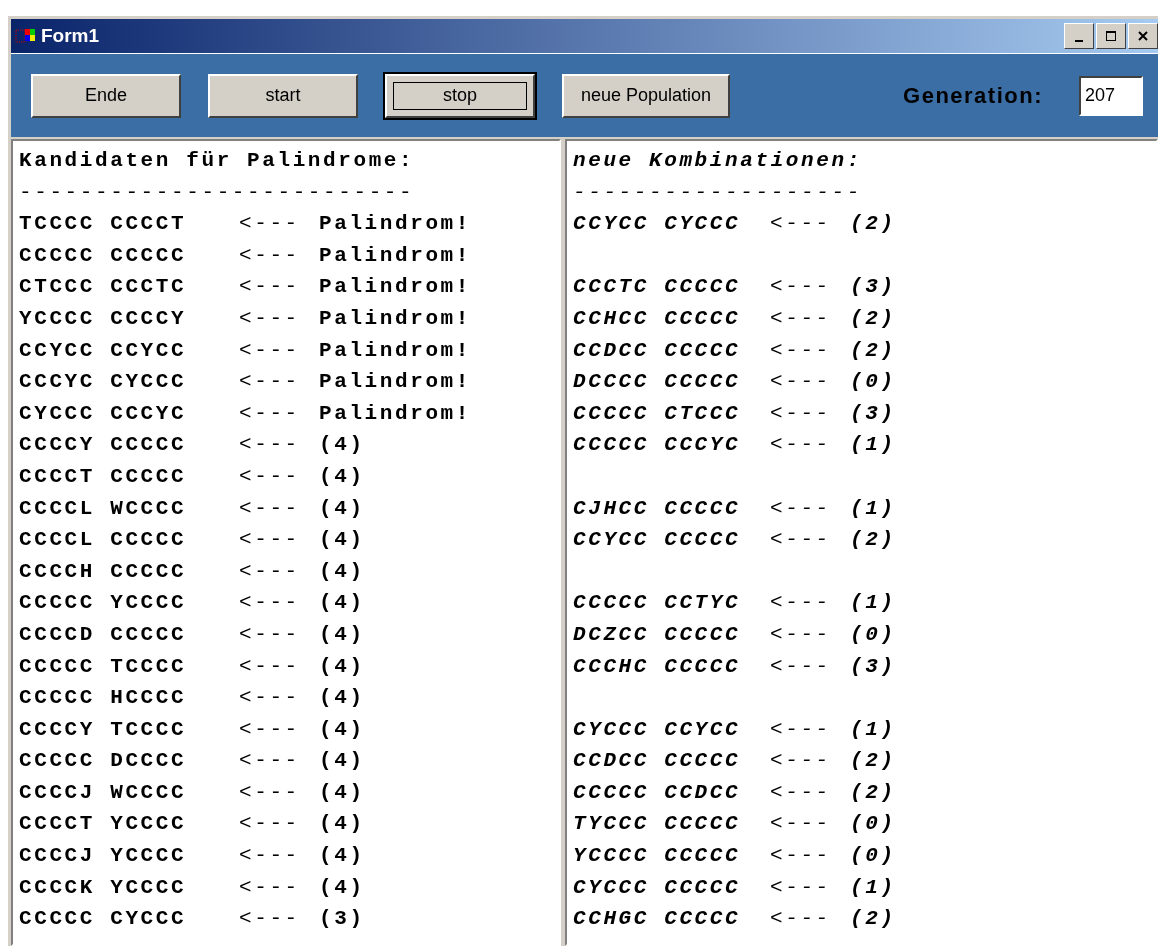  Describe the element at coordinates (103, 634) in the screenshot. I see `sequence-text: CCCCD CCCCC` at that location.